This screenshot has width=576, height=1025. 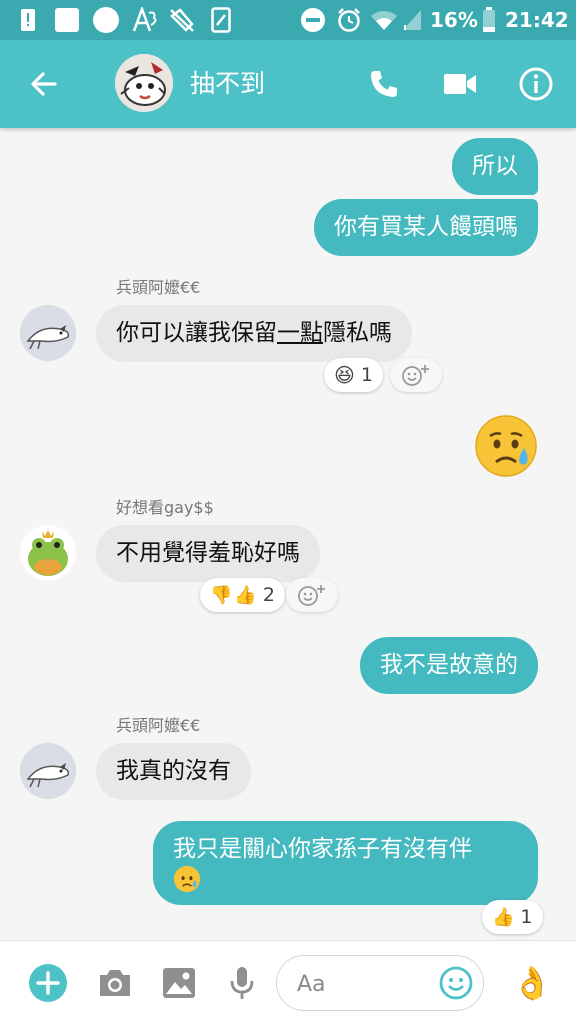 I want to click on emoji-button, so click(x=456, y=983).